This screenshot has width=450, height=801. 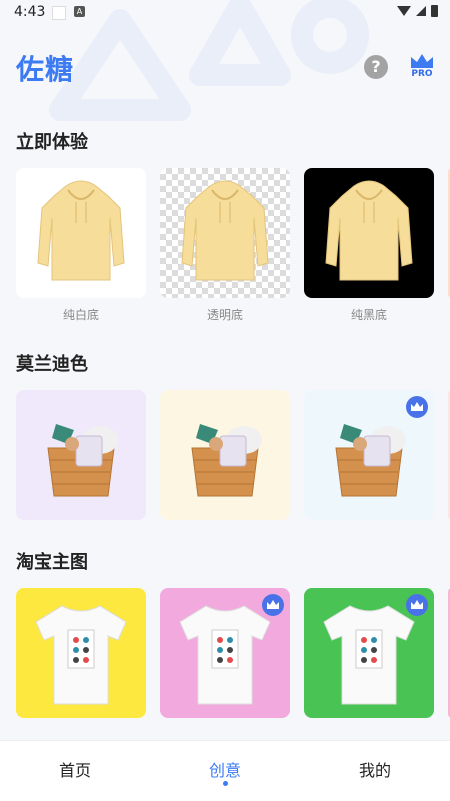 I want to click on transparent-background-card, so click(x=225, y=233).